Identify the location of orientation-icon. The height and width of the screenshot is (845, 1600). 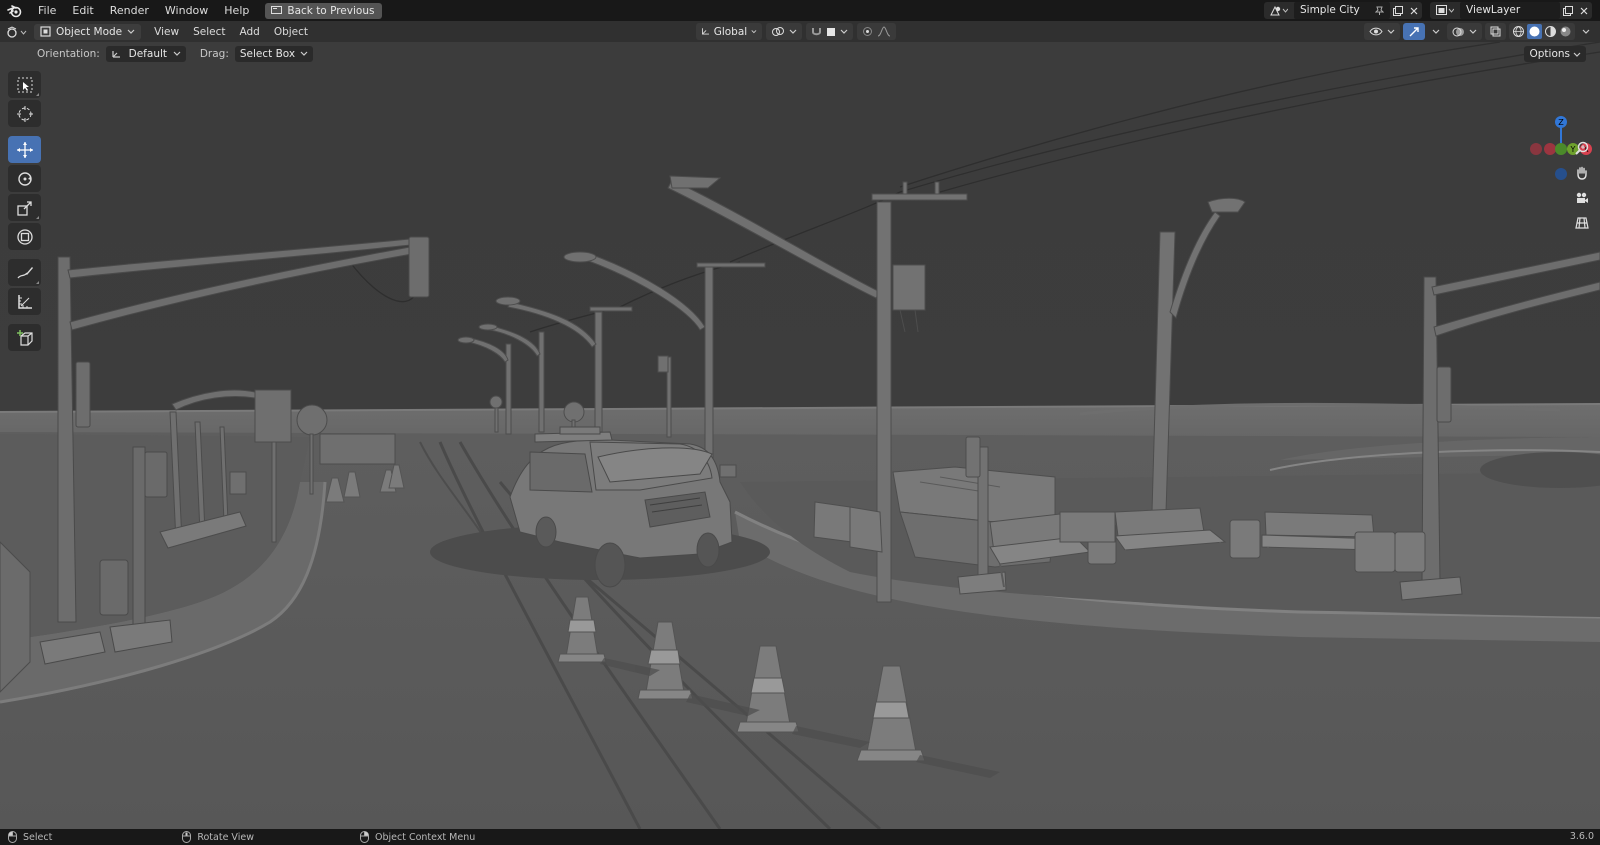
(705, 31).